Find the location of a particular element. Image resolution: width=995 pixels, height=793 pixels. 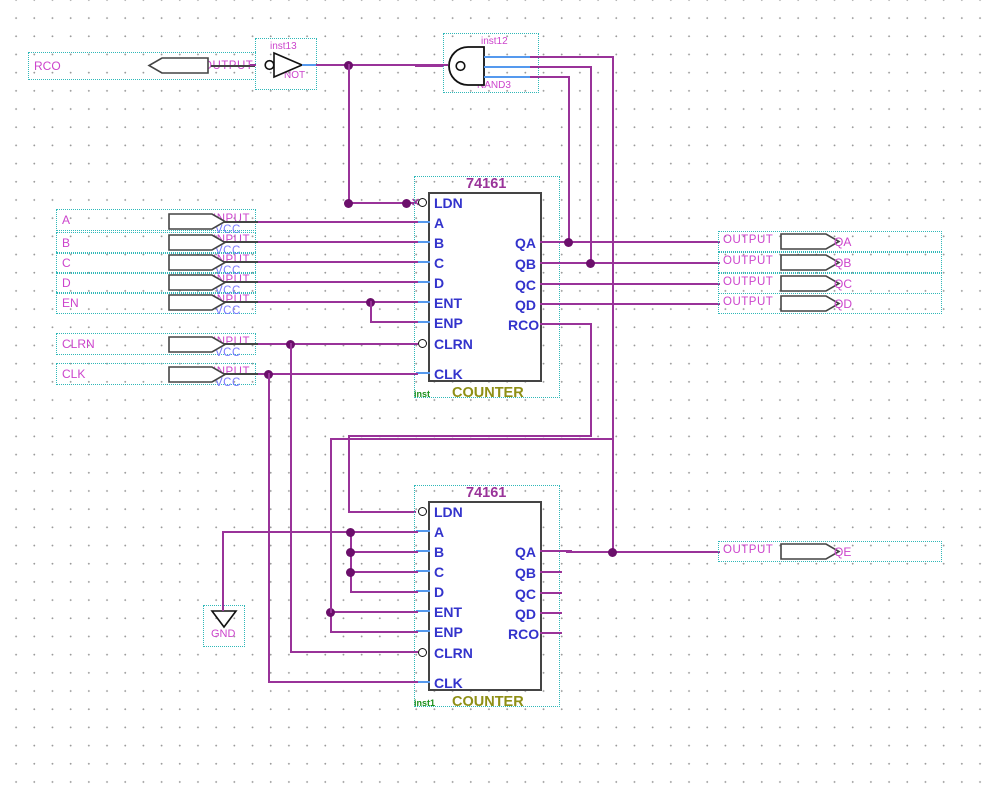

output-port-qd-name: QD is located at coordinates (843, 304).